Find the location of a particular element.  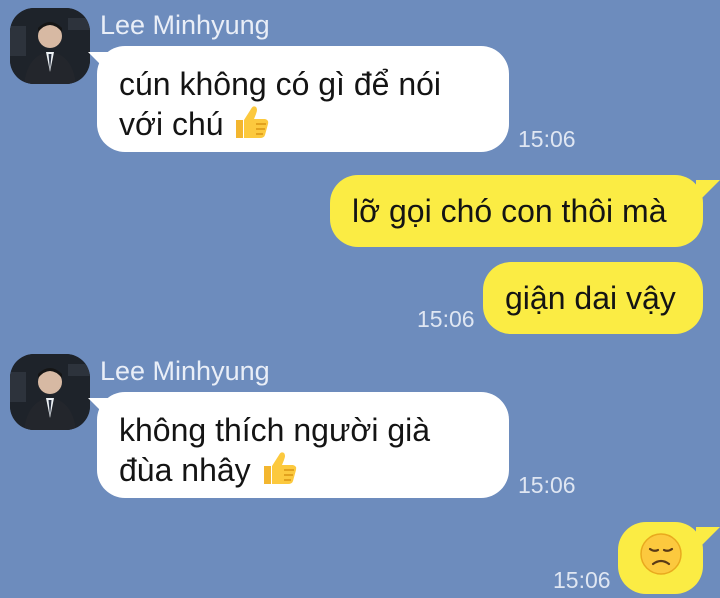

message-bubble: lỡ gọi chó con thôi mà is located at coordinates (516, 211).